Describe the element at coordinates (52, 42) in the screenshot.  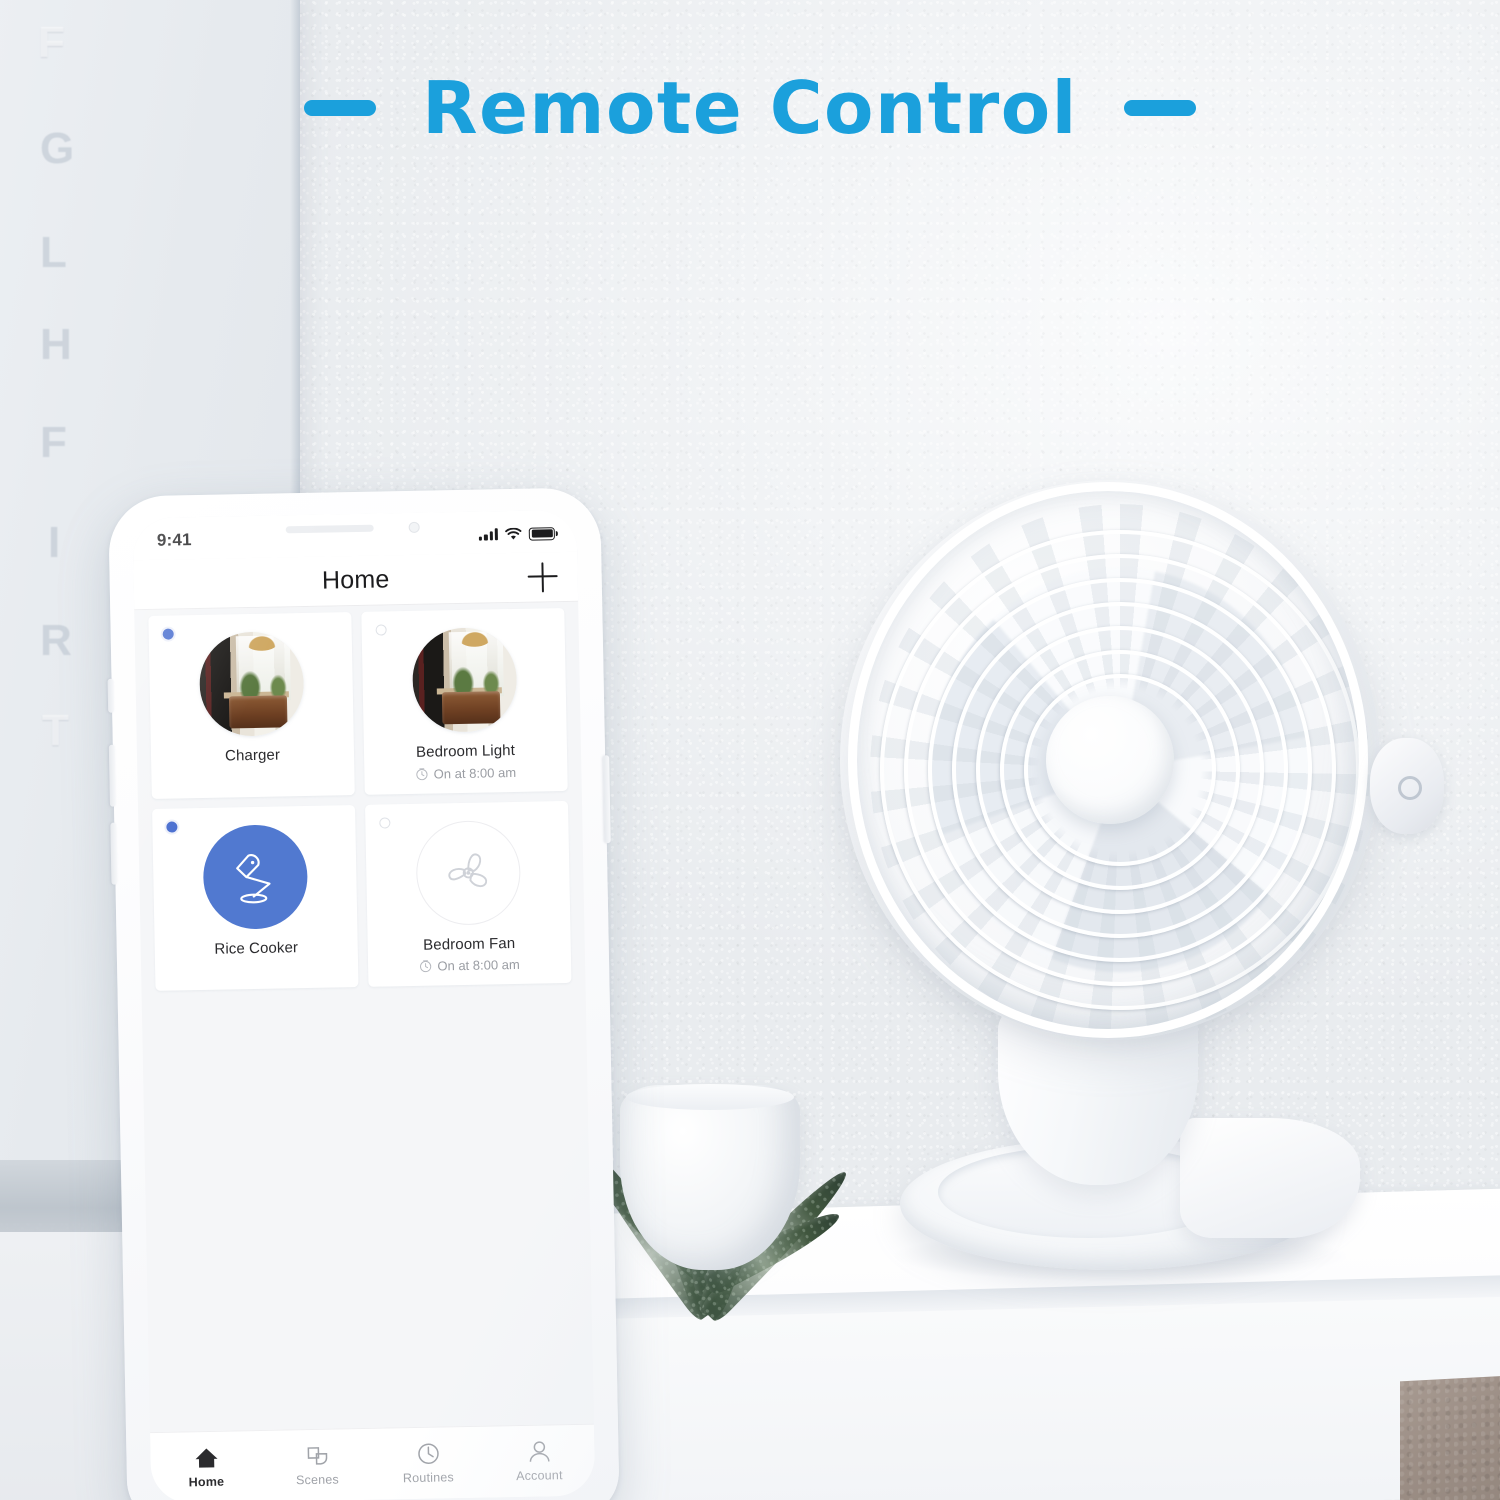
I see `eye-chart-letter-0: F` at that location.